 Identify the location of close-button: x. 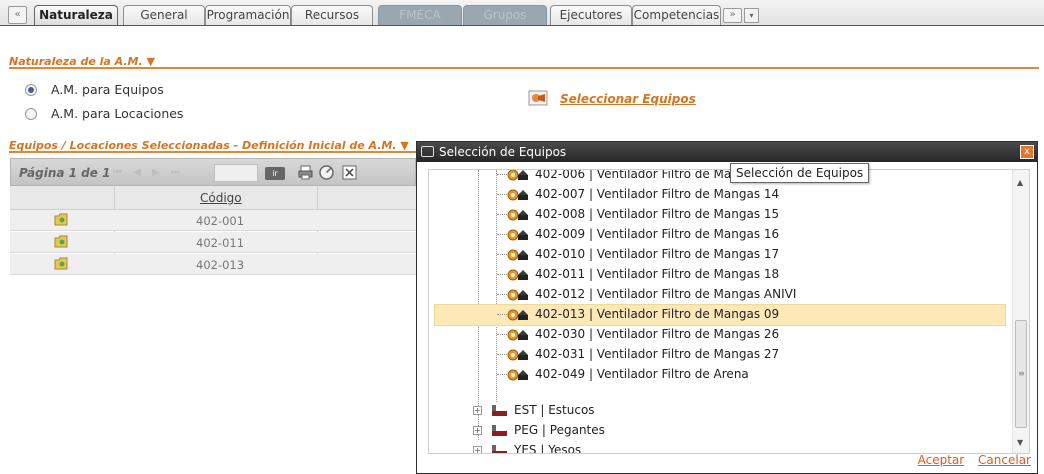
(1027, 152).